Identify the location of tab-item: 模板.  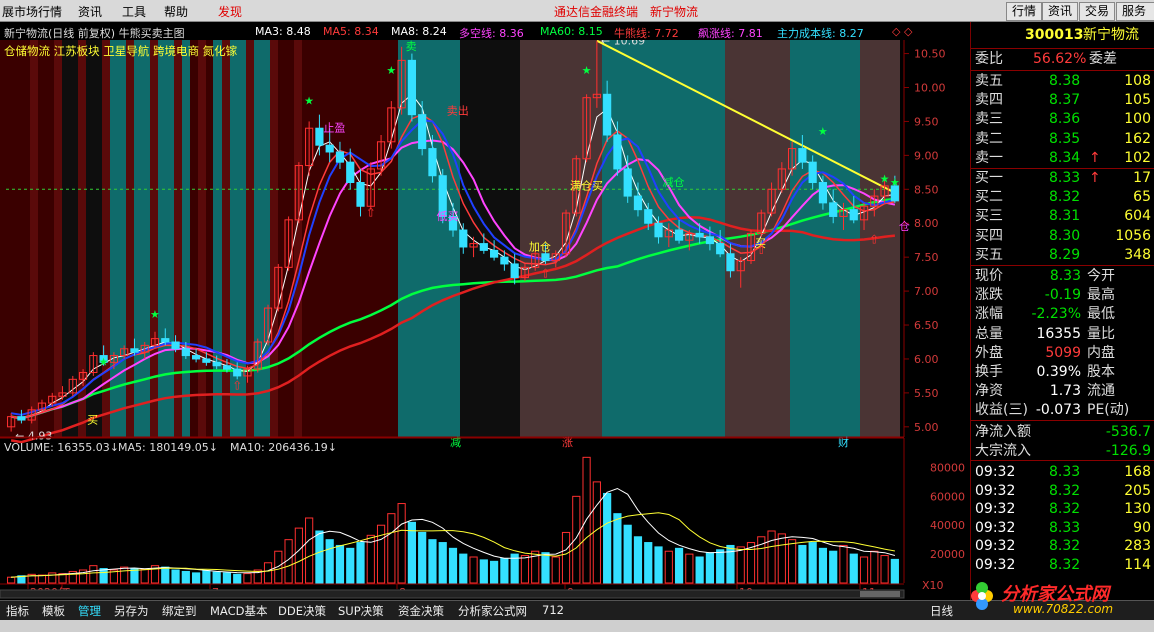
(53, 611).